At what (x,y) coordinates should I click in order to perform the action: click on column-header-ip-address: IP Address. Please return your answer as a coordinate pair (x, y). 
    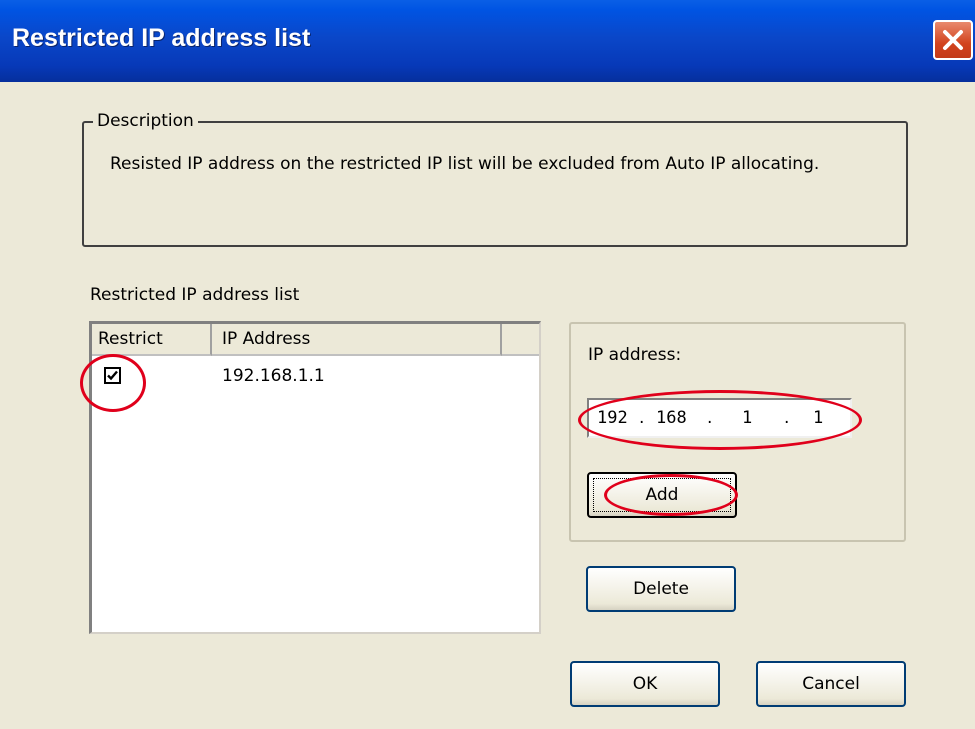
    Looking at the image, I should click on (357, 340).